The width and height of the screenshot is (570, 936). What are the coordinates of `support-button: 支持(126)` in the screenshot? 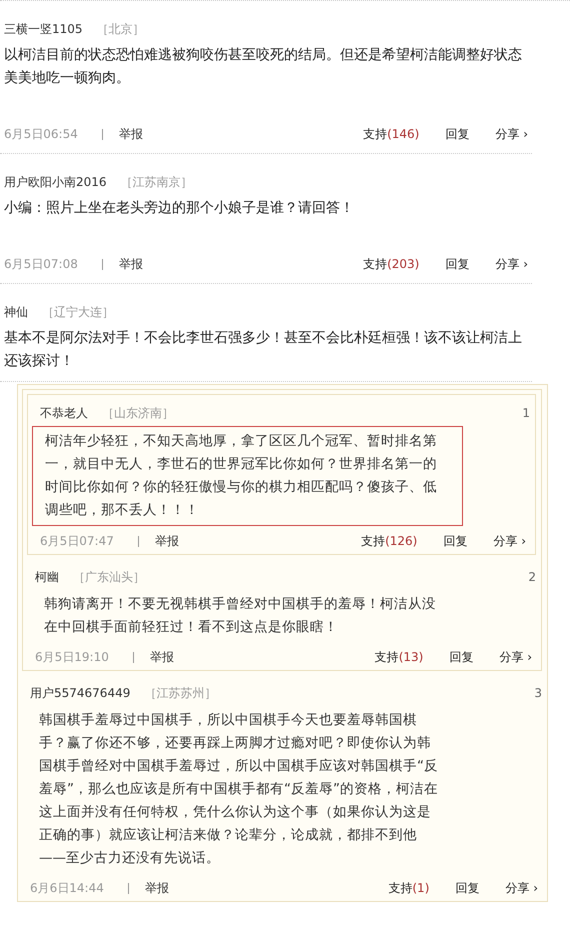 It's located at (389, 541).